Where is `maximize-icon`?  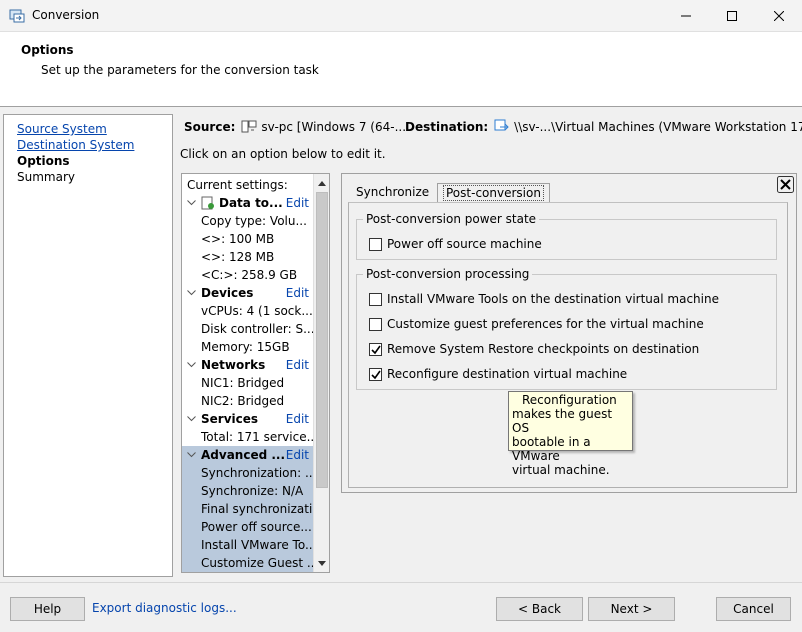
maximize-icon is located at coordinates (732, 15).